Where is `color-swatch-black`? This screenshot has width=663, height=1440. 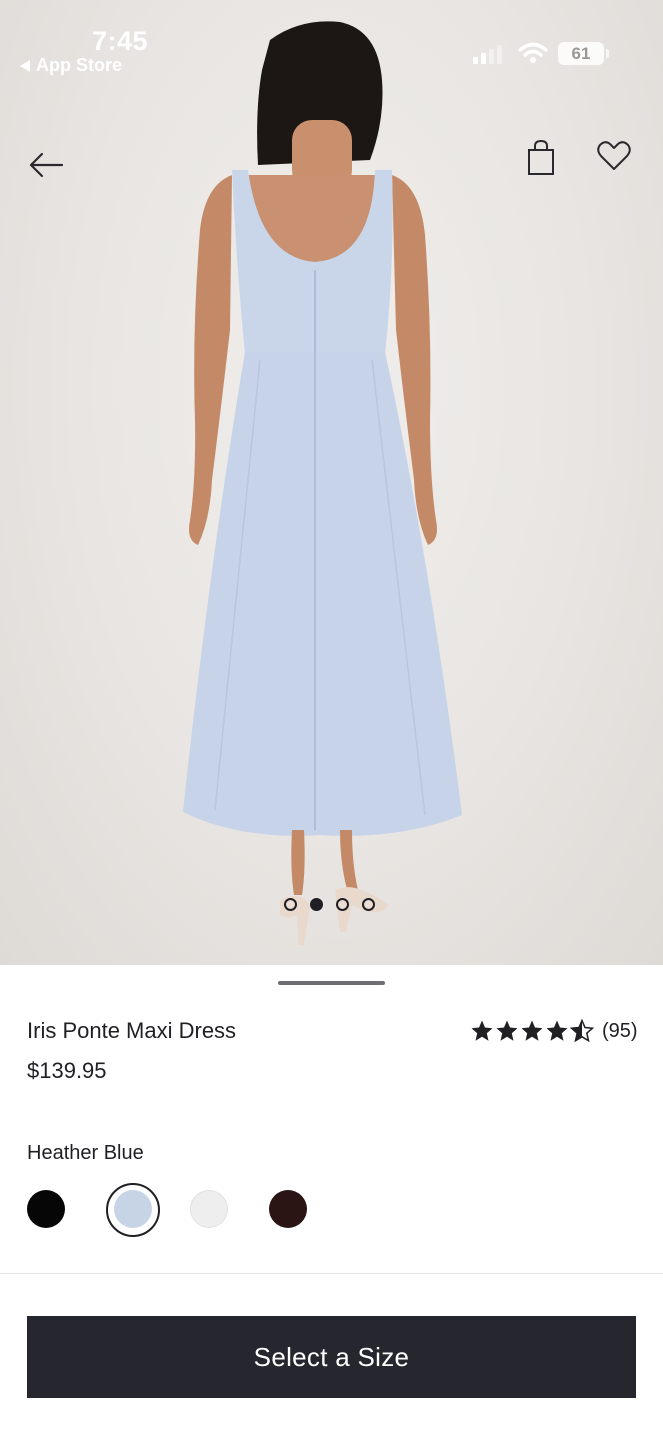 color-swatch-black is located at coordinates (46, 1209).